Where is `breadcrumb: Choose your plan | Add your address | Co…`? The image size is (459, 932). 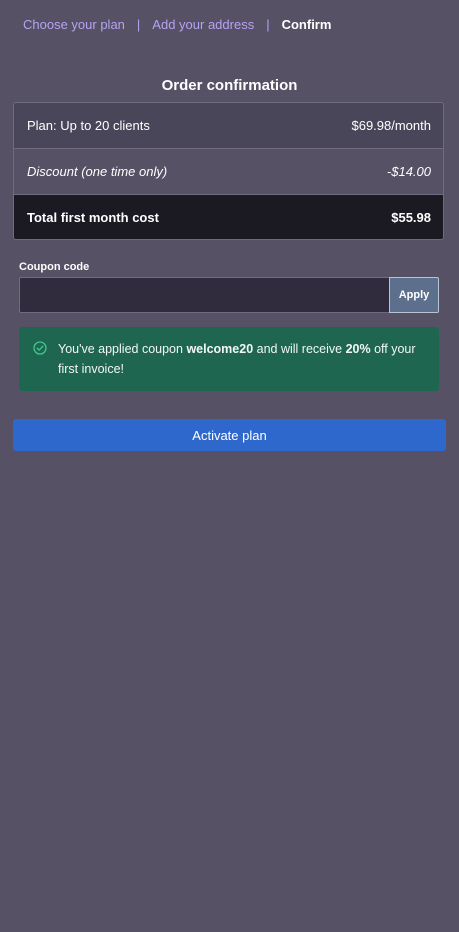 breadcrumb: Choose your plan | Add your address | Co… is located at coordinates (177, 25).